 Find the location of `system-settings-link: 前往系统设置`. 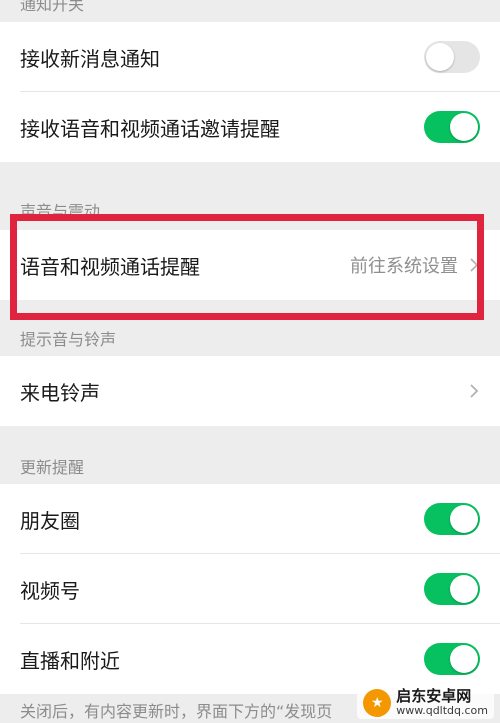

system-settings-link: 前往系统设置 is located at coordinates (404, 265).